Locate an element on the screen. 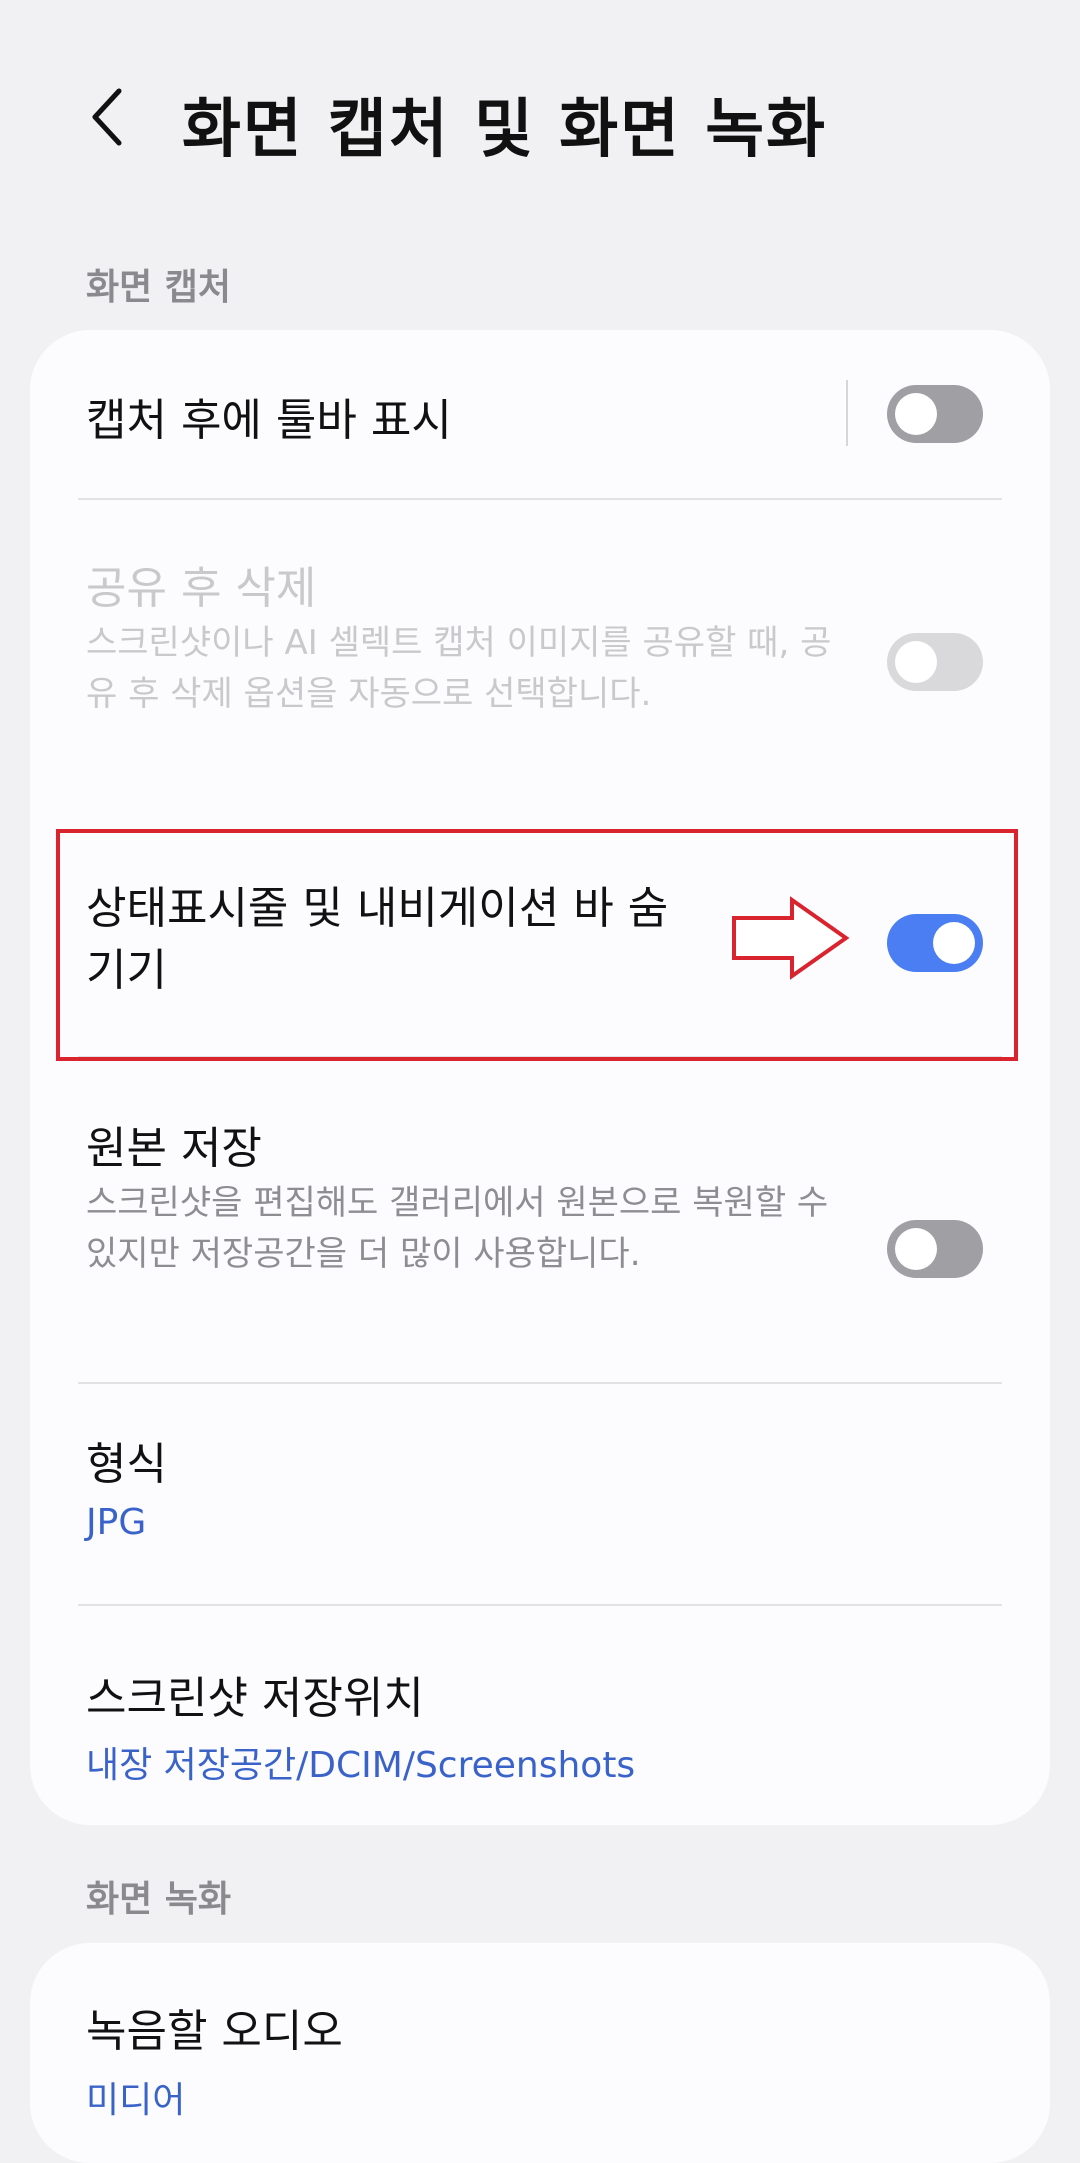 The height and width of the screenshot is (2163, 1080). setting-title: 스크린샷 저장위치 is located at coordinates (255, 1698).